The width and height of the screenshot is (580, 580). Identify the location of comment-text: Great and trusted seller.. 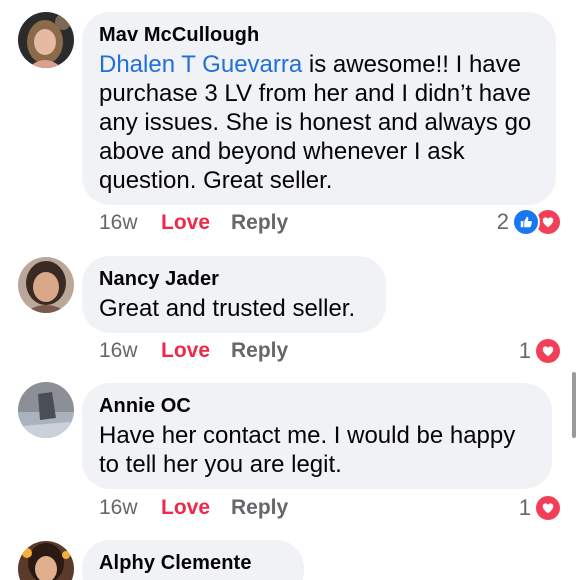
(227, 308).